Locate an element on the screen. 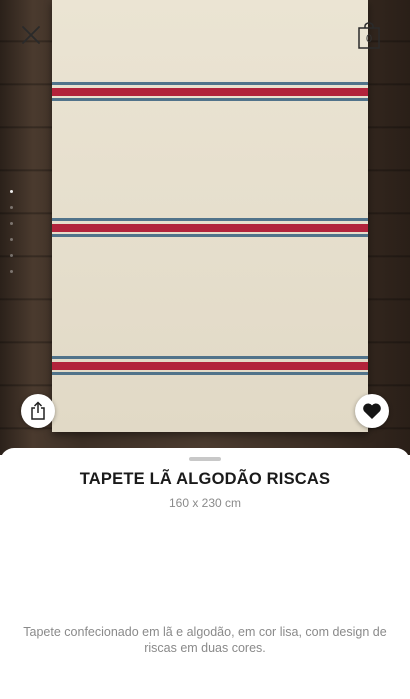 This screenshot has width=410, height=699. close-button is located at coordinates (31, 35).